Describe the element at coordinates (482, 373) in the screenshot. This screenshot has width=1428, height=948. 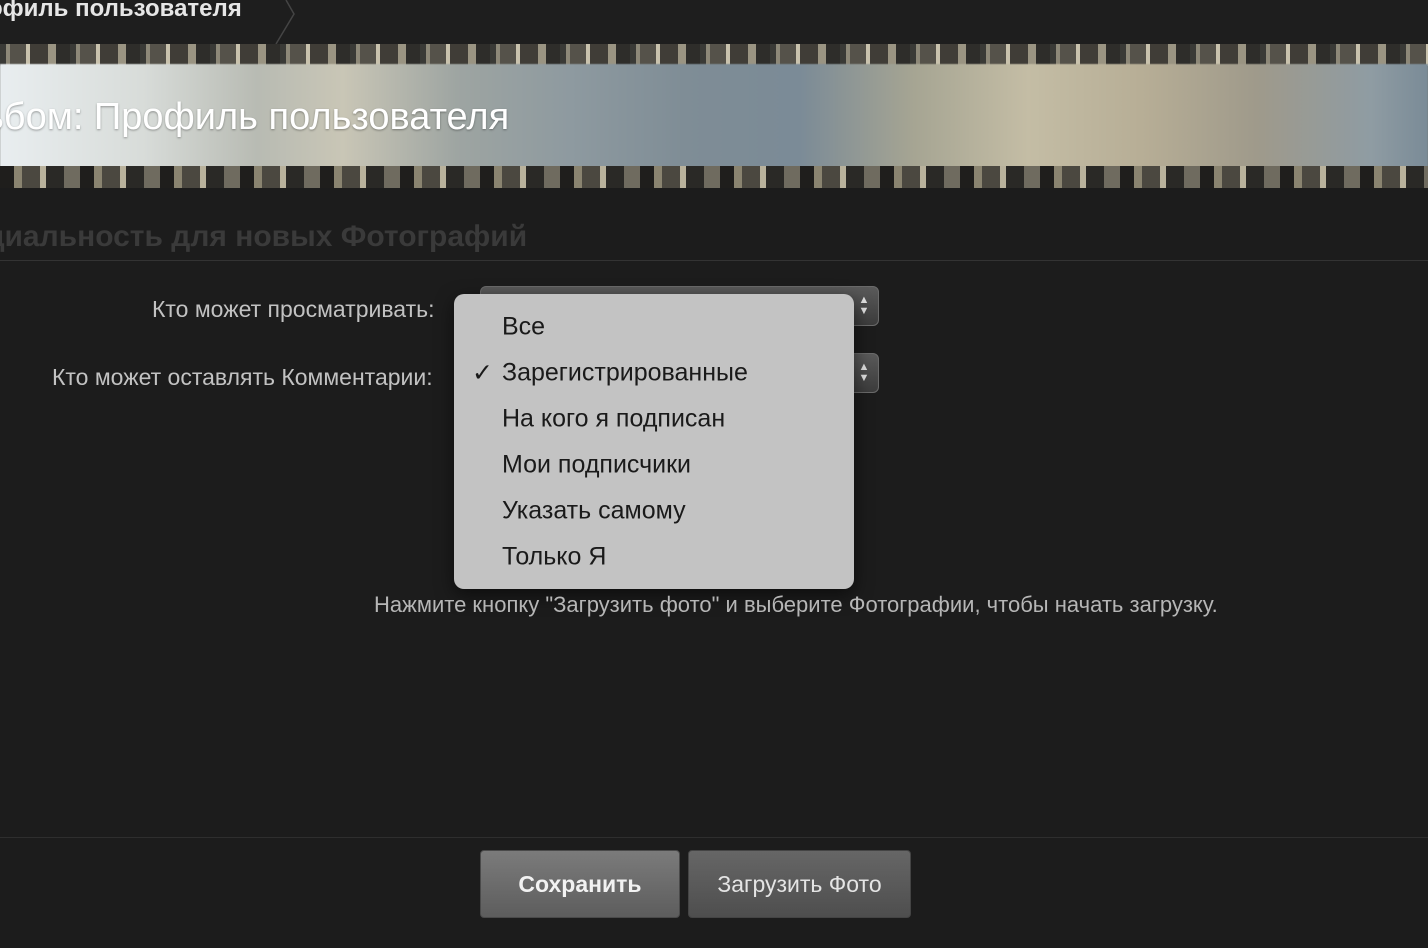
I see `checkmark-icon: ✓` at that location.